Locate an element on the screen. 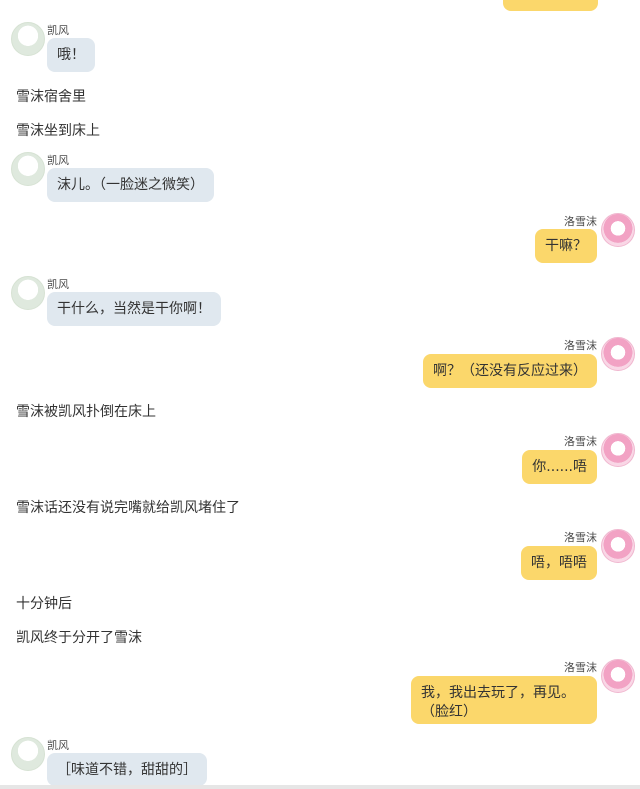  narration-text: 雪沫宿舍里 is located at coordinates (51, 97).